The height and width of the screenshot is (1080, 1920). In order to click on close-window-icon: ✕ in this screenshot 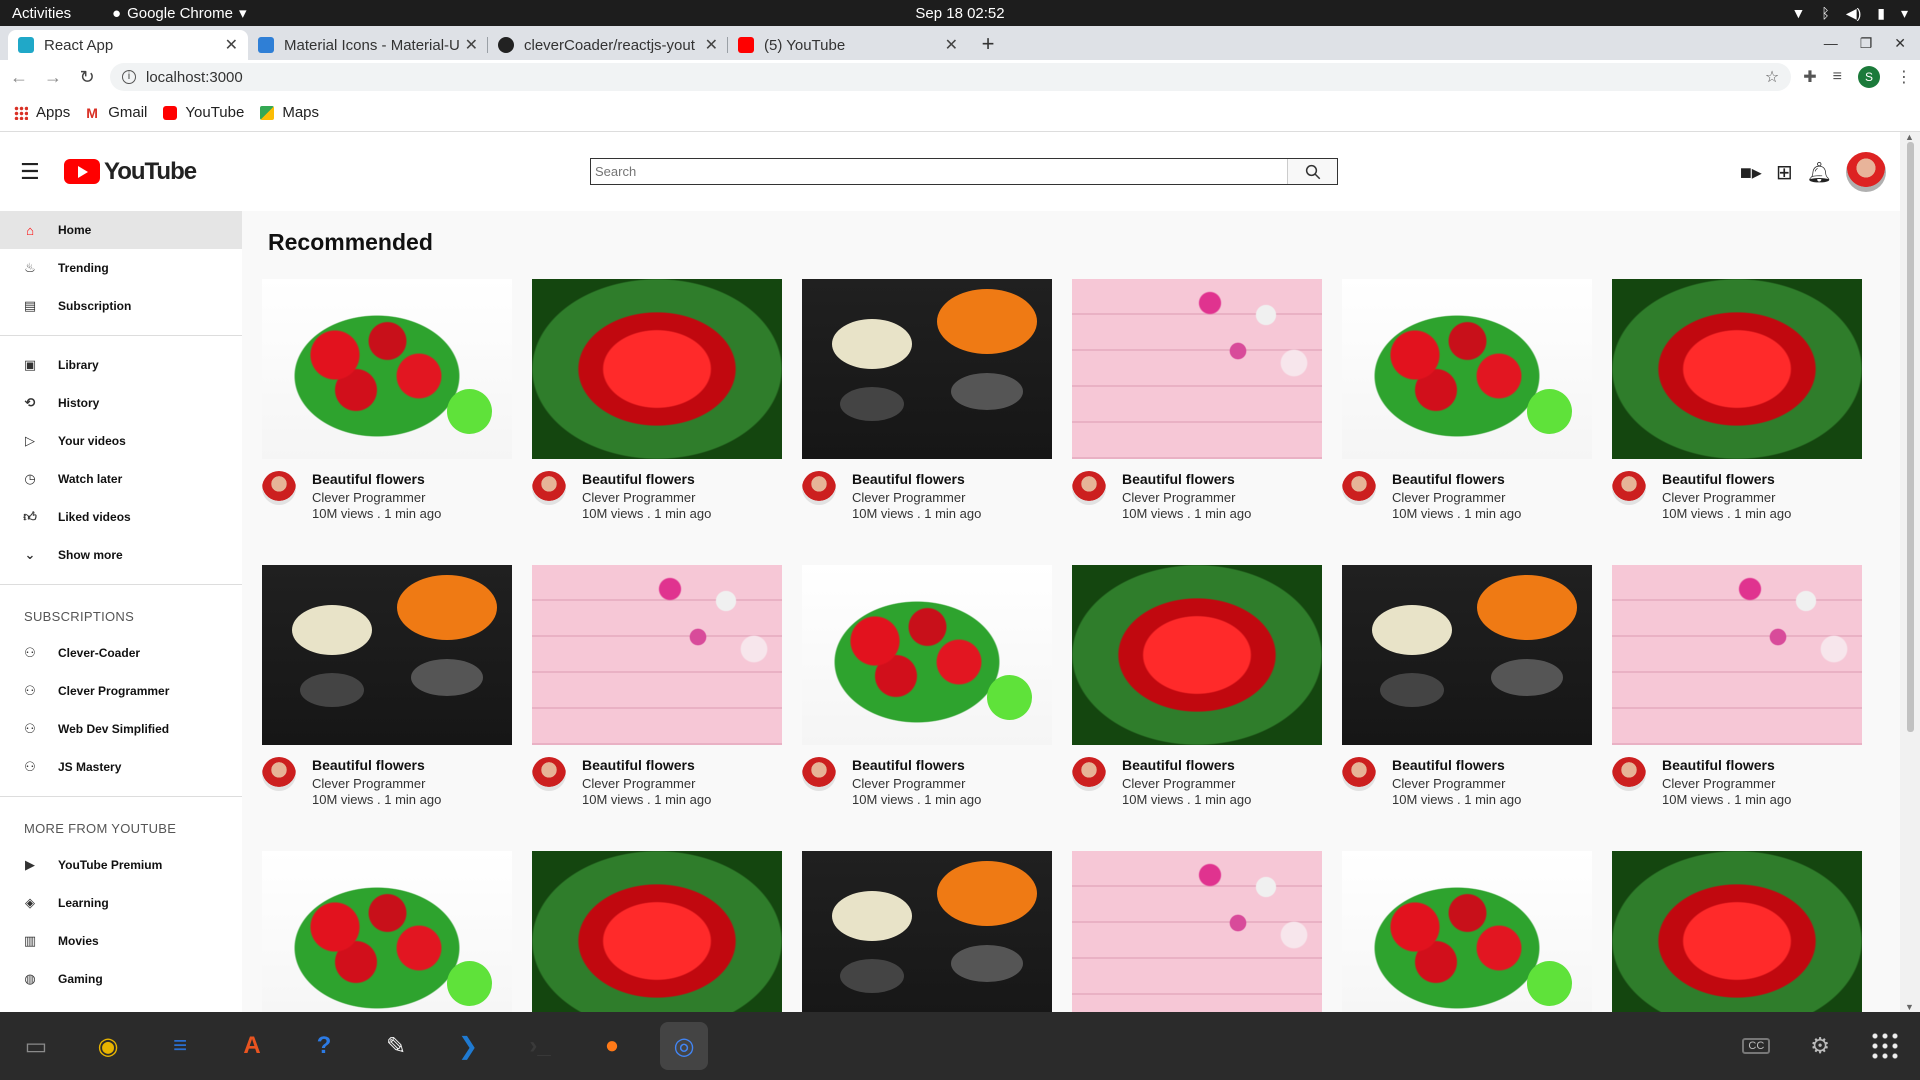, I will do `click(1900, 43)`.